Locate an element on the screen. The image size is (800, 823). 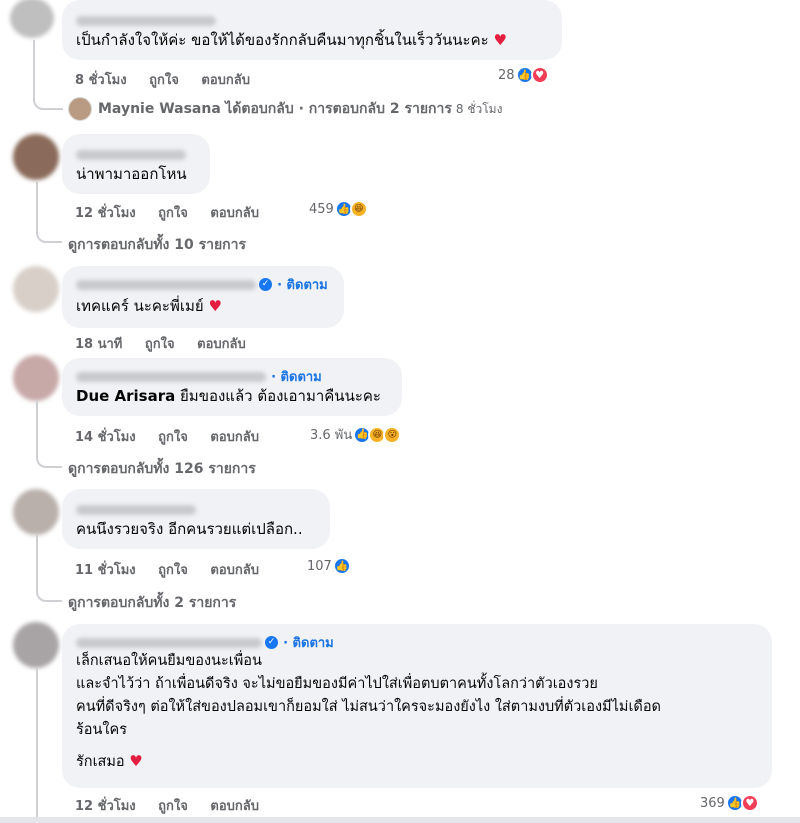
reaction-count: 369 is located at coordinates (712, 803).